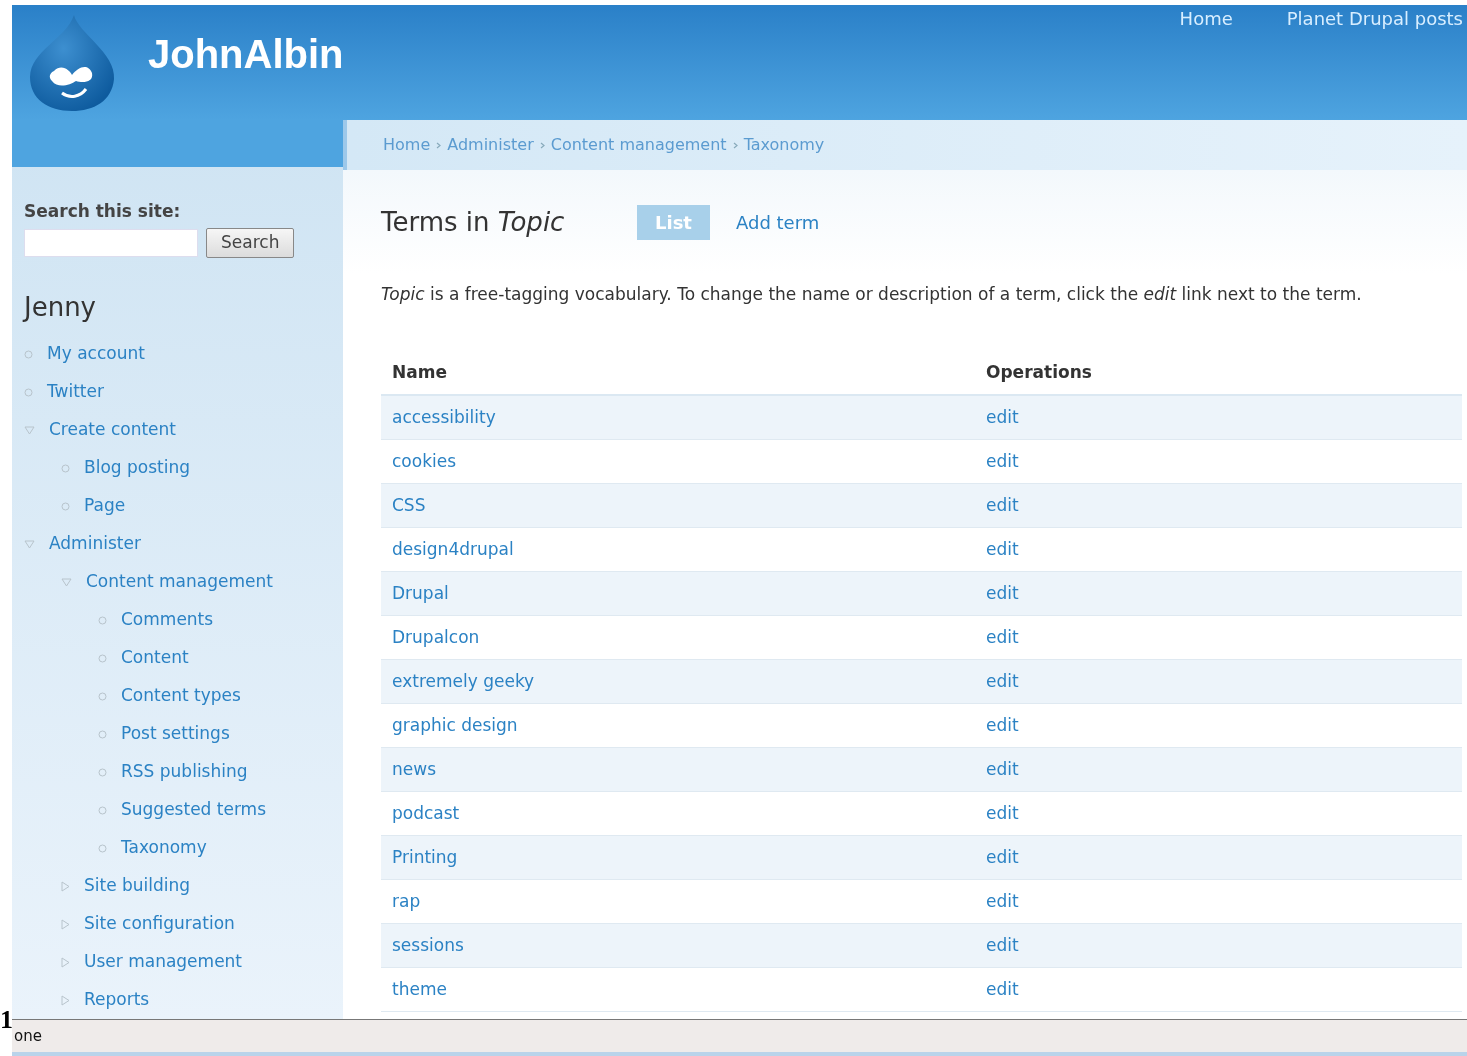 The image size is (1467, 1056). I want to click on term-link: sessions, so click(683, 945).